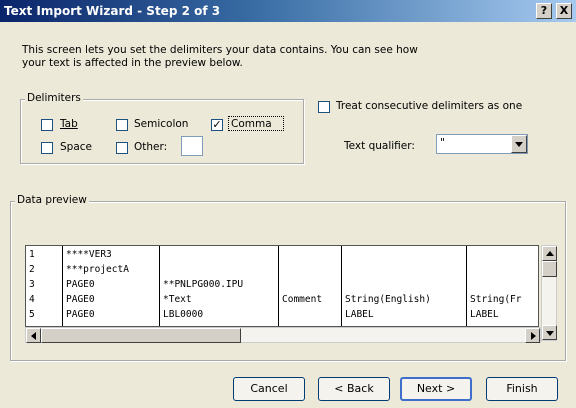 The height and width of the screenshot is (408, 576). I want to click on semicolon-checkbox, so click(122, 125).